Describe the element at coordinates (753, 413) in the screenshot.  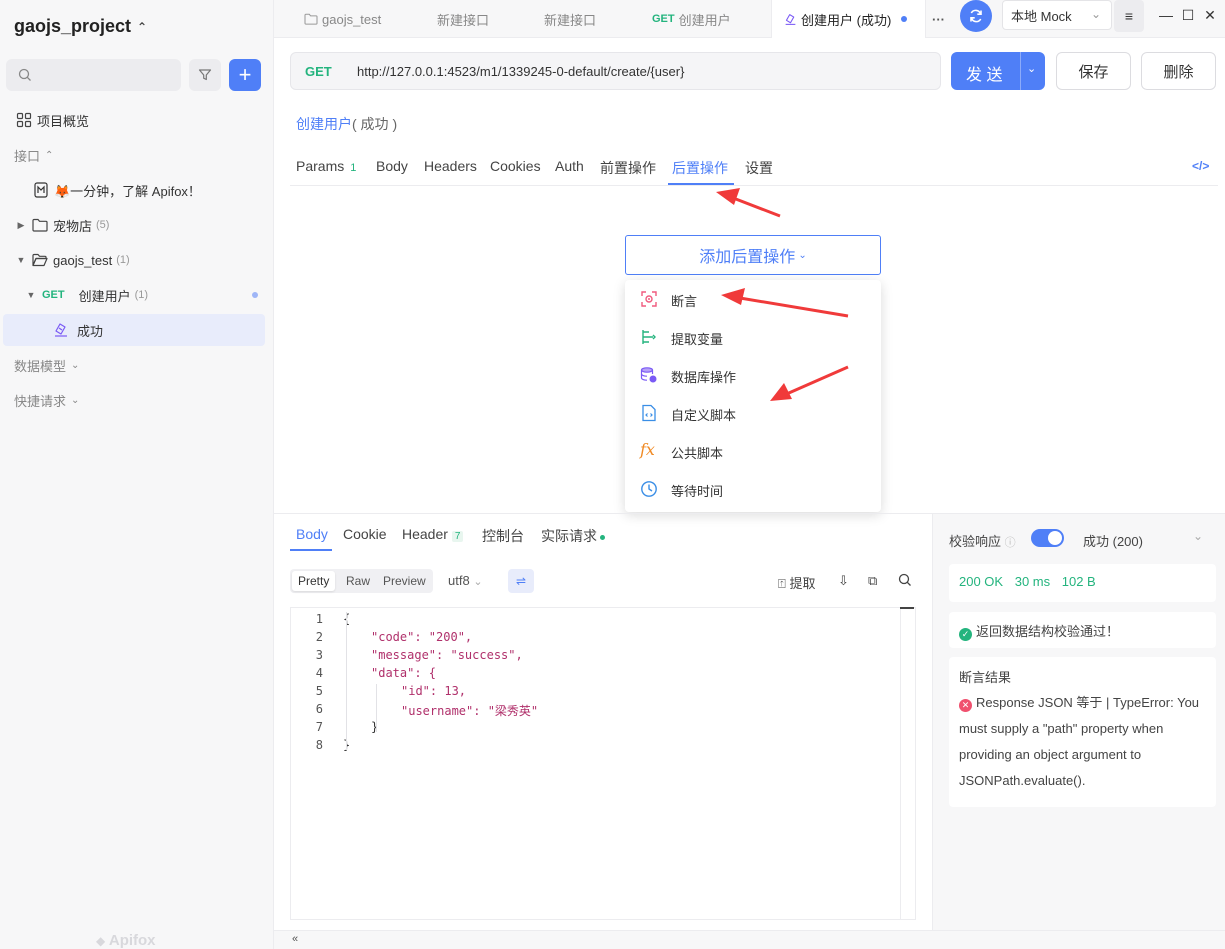
I see `menu-item-custom-script: 自定义脚本` at that location.